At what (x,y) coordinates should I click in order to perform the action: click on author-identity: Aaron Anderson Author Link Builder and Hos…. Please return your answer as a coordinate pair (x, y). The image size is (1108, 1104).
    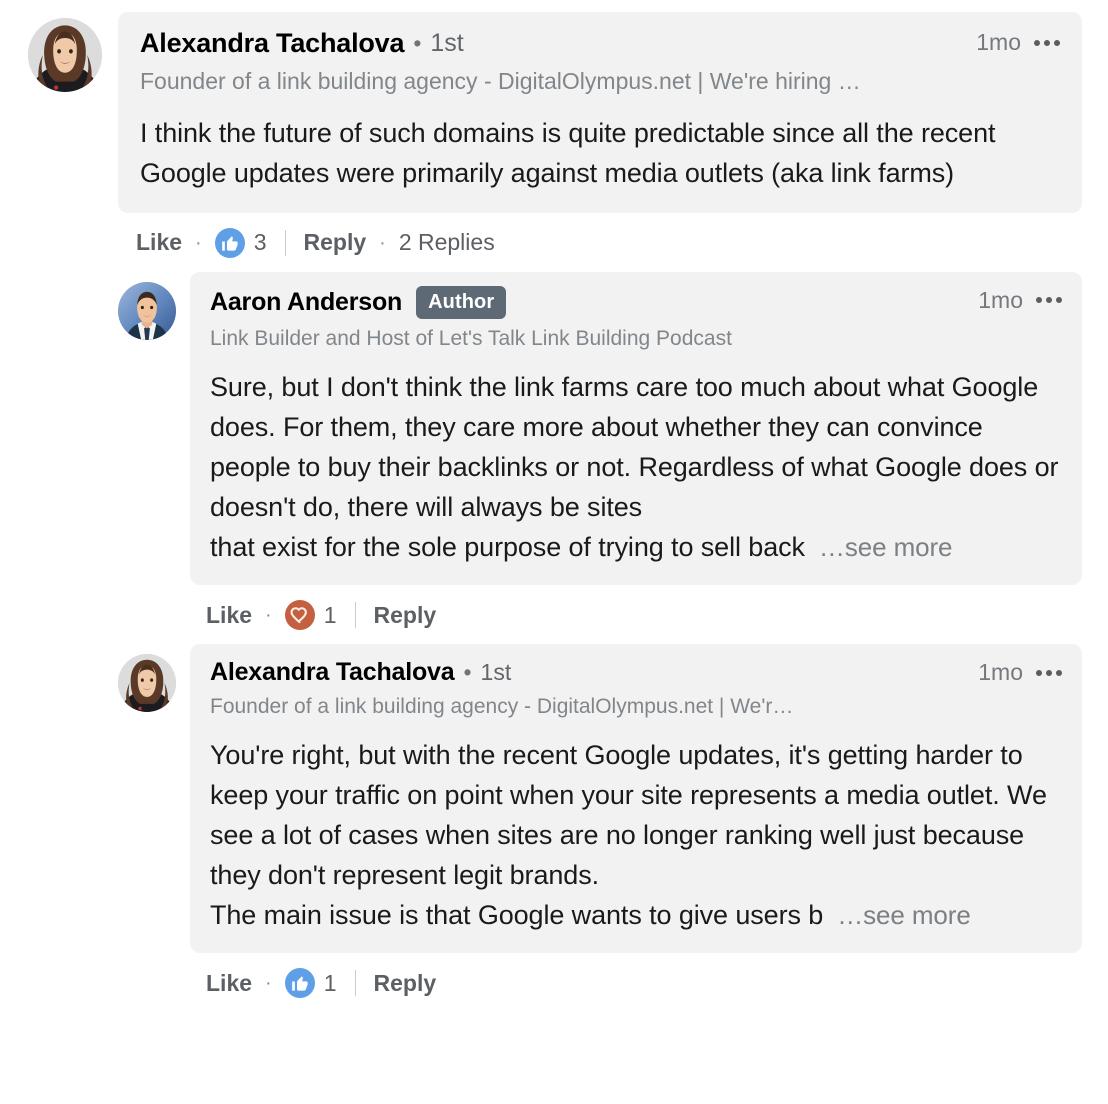
    Looking at the image, I should click on (594, 318).